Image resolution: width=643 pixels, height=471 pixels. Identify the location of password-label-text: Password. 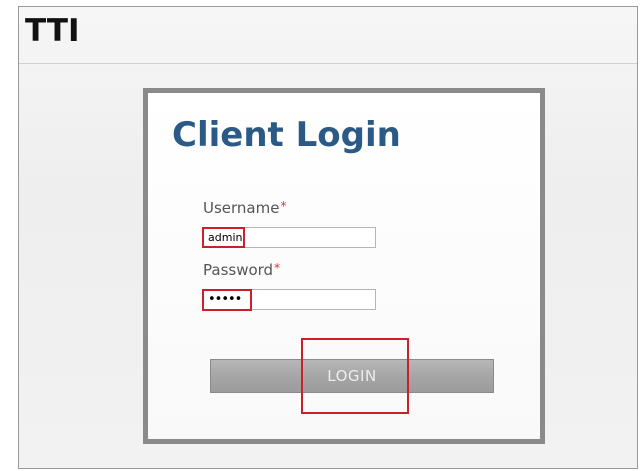
(238, 270).